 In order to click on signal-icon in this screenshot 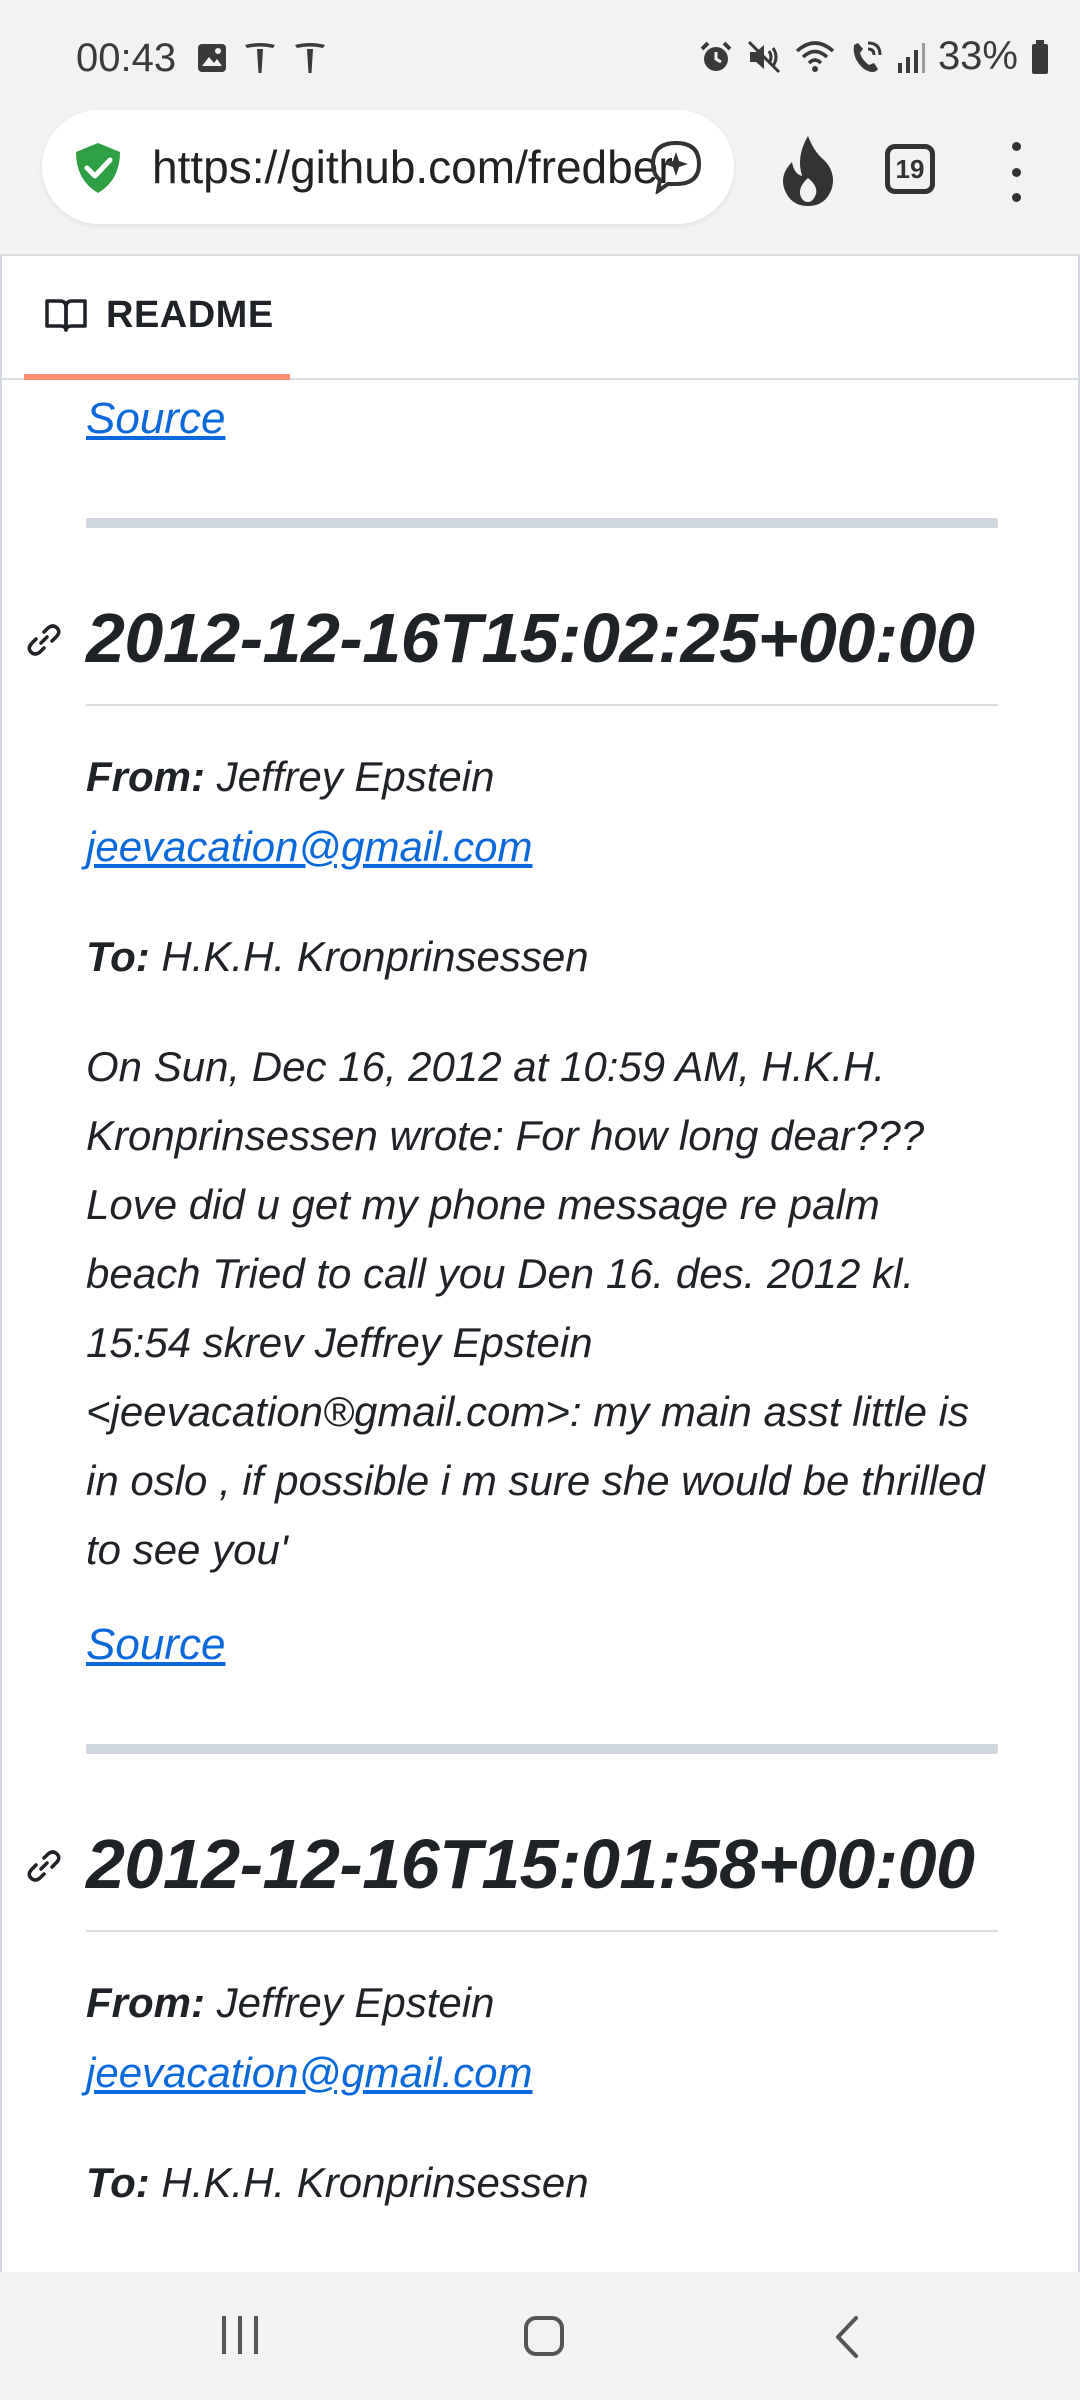, I will do `click(911, 57)`.